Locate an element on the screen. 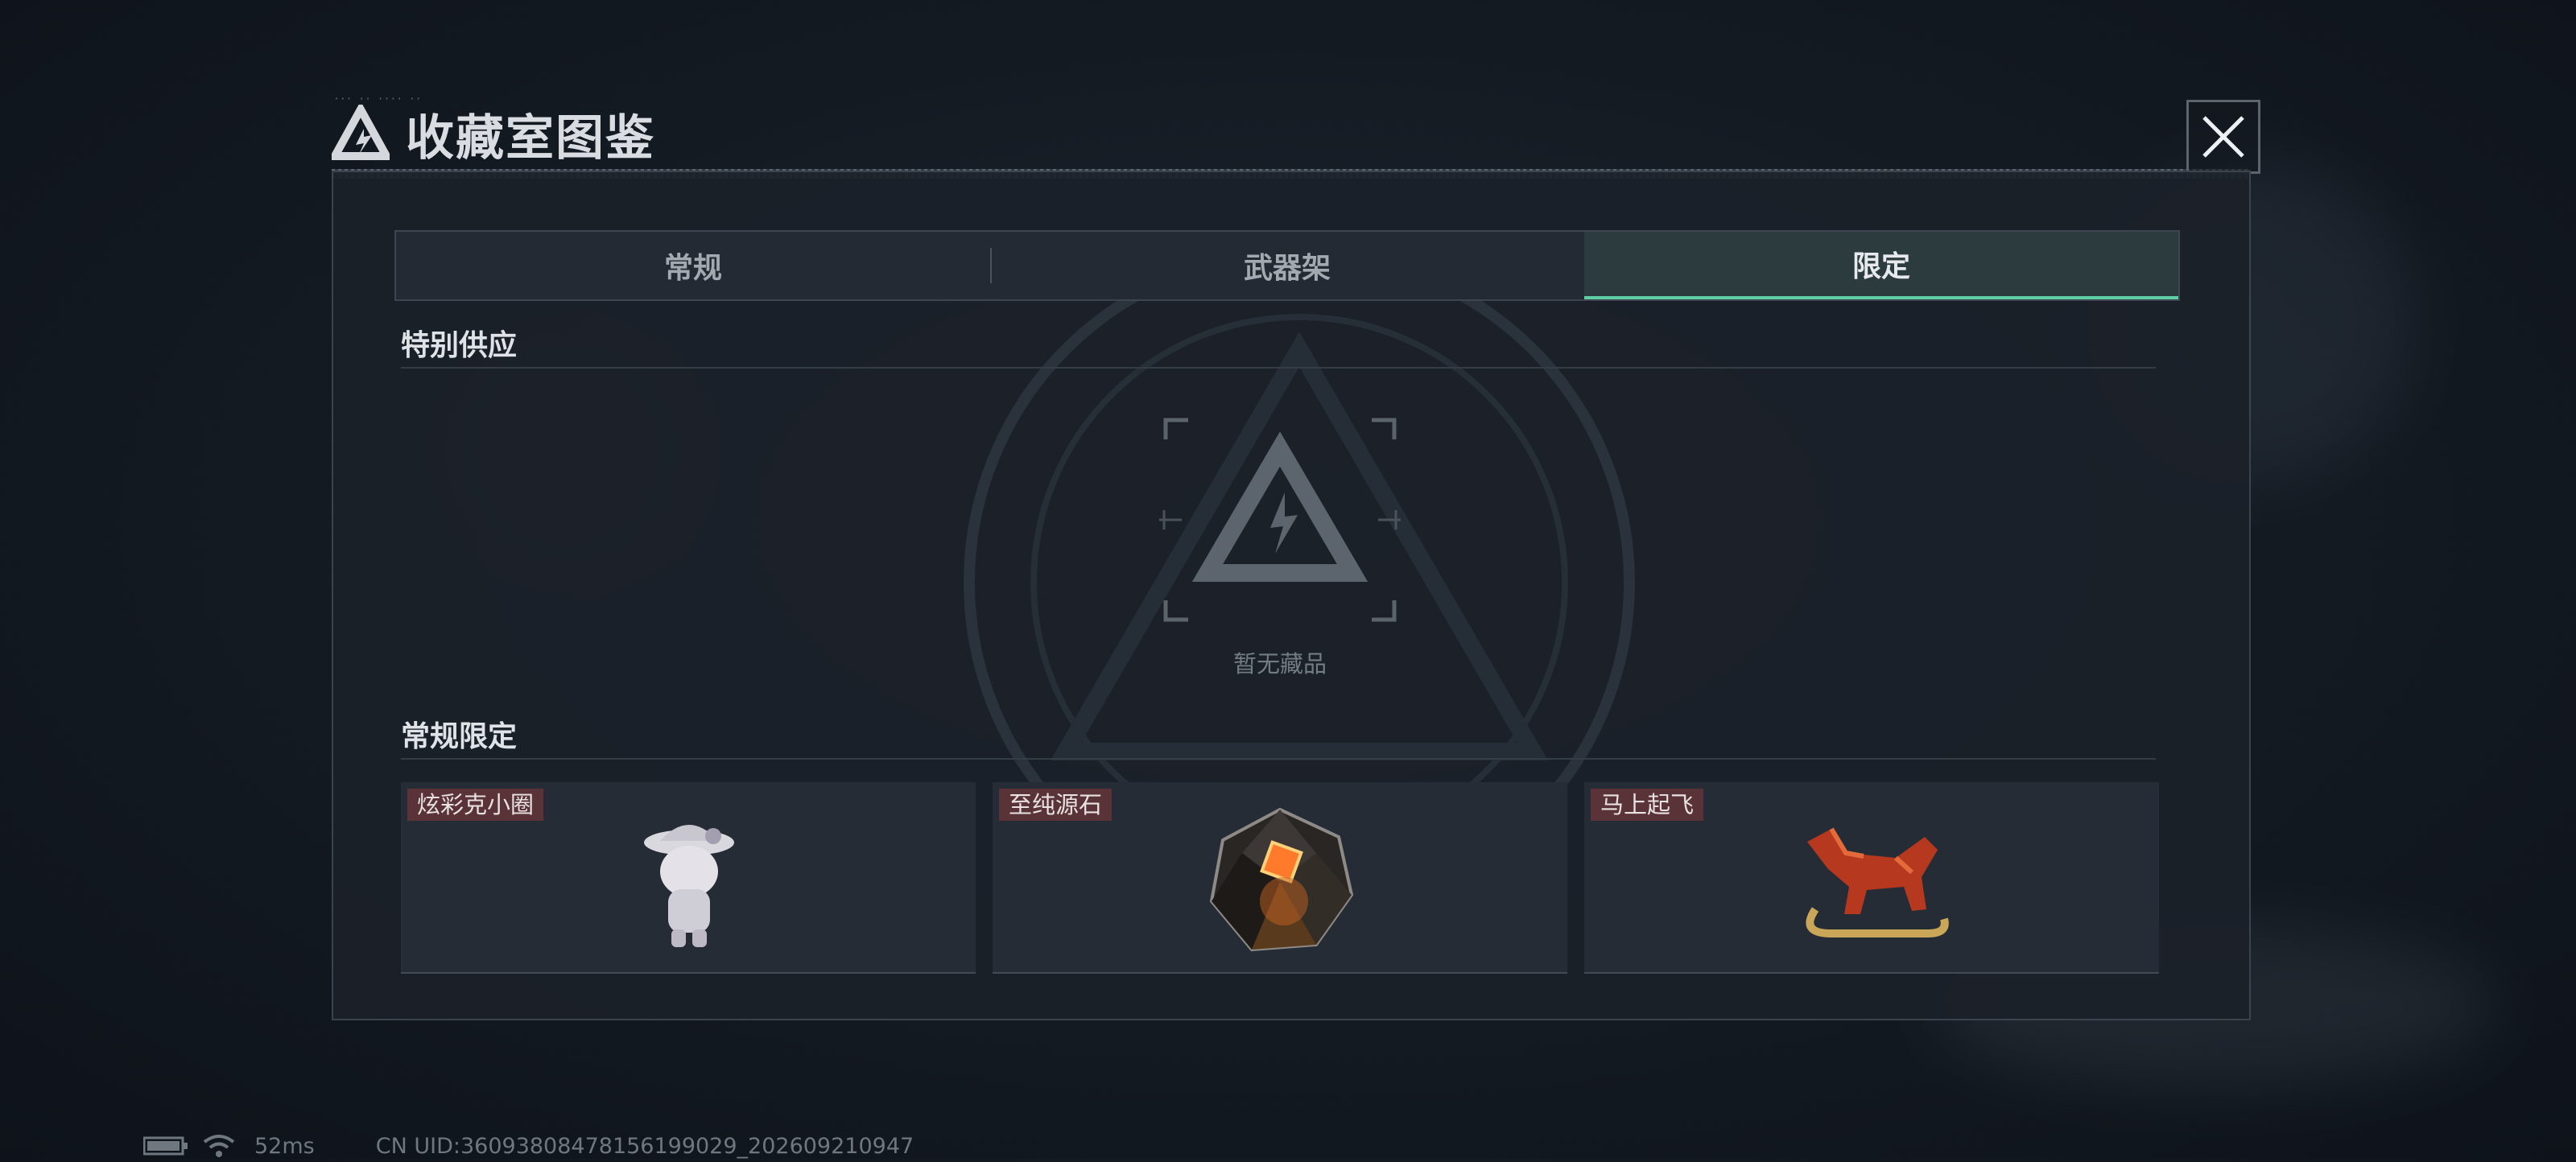 This screenshot has width=2576, height=1162. close-icon is located at coordinates (2223, 137).